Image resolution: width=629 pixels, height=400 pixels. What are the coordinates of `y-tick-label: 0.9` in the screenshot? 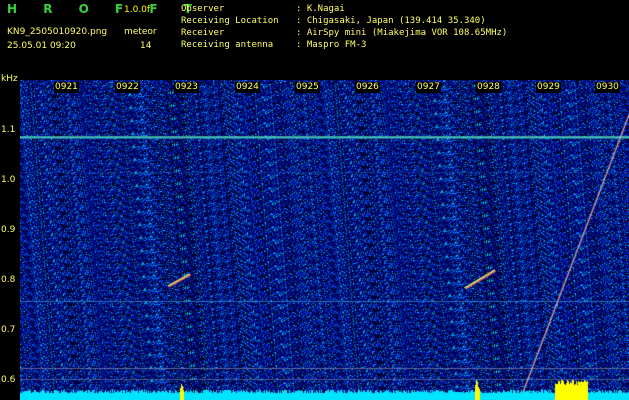 It's located at (8, 230).